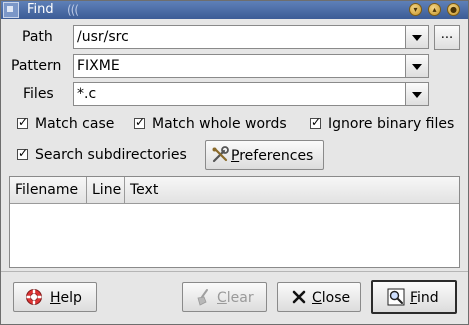 The image size is (469, 325). I want to click on pattern-dropdown-icon, so click(417, 66).